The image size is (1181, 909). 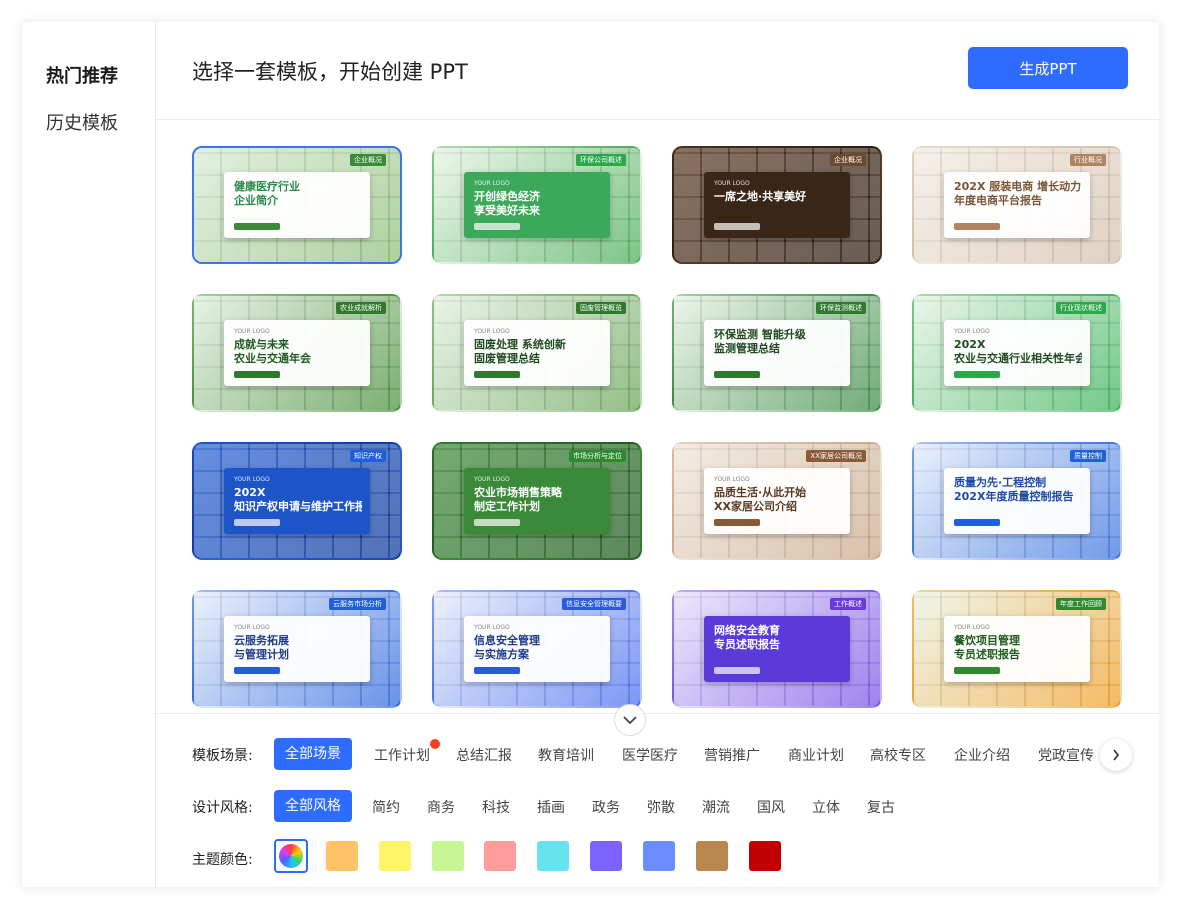 I want to click on template-card: 工作概述 网络安全教育 专员述职报告, so click(x=777, y=649).